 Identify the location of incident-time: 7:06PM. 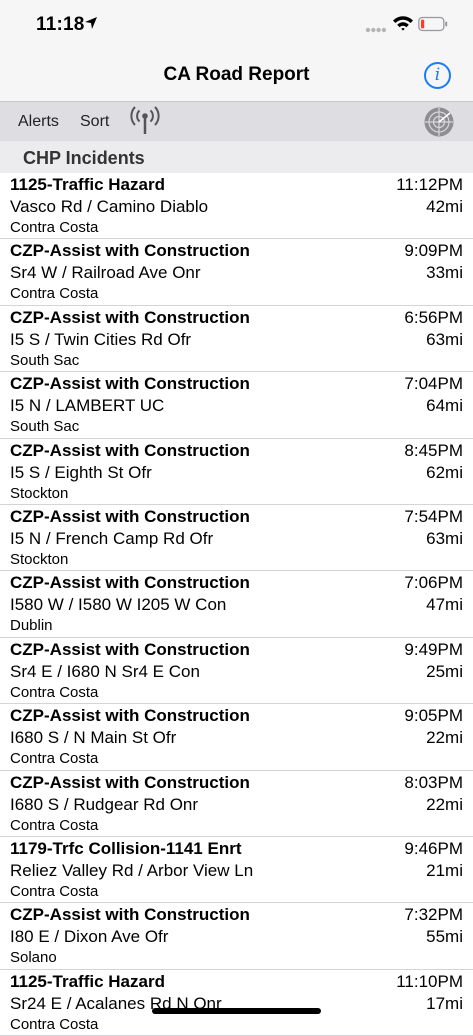
(433, 583).